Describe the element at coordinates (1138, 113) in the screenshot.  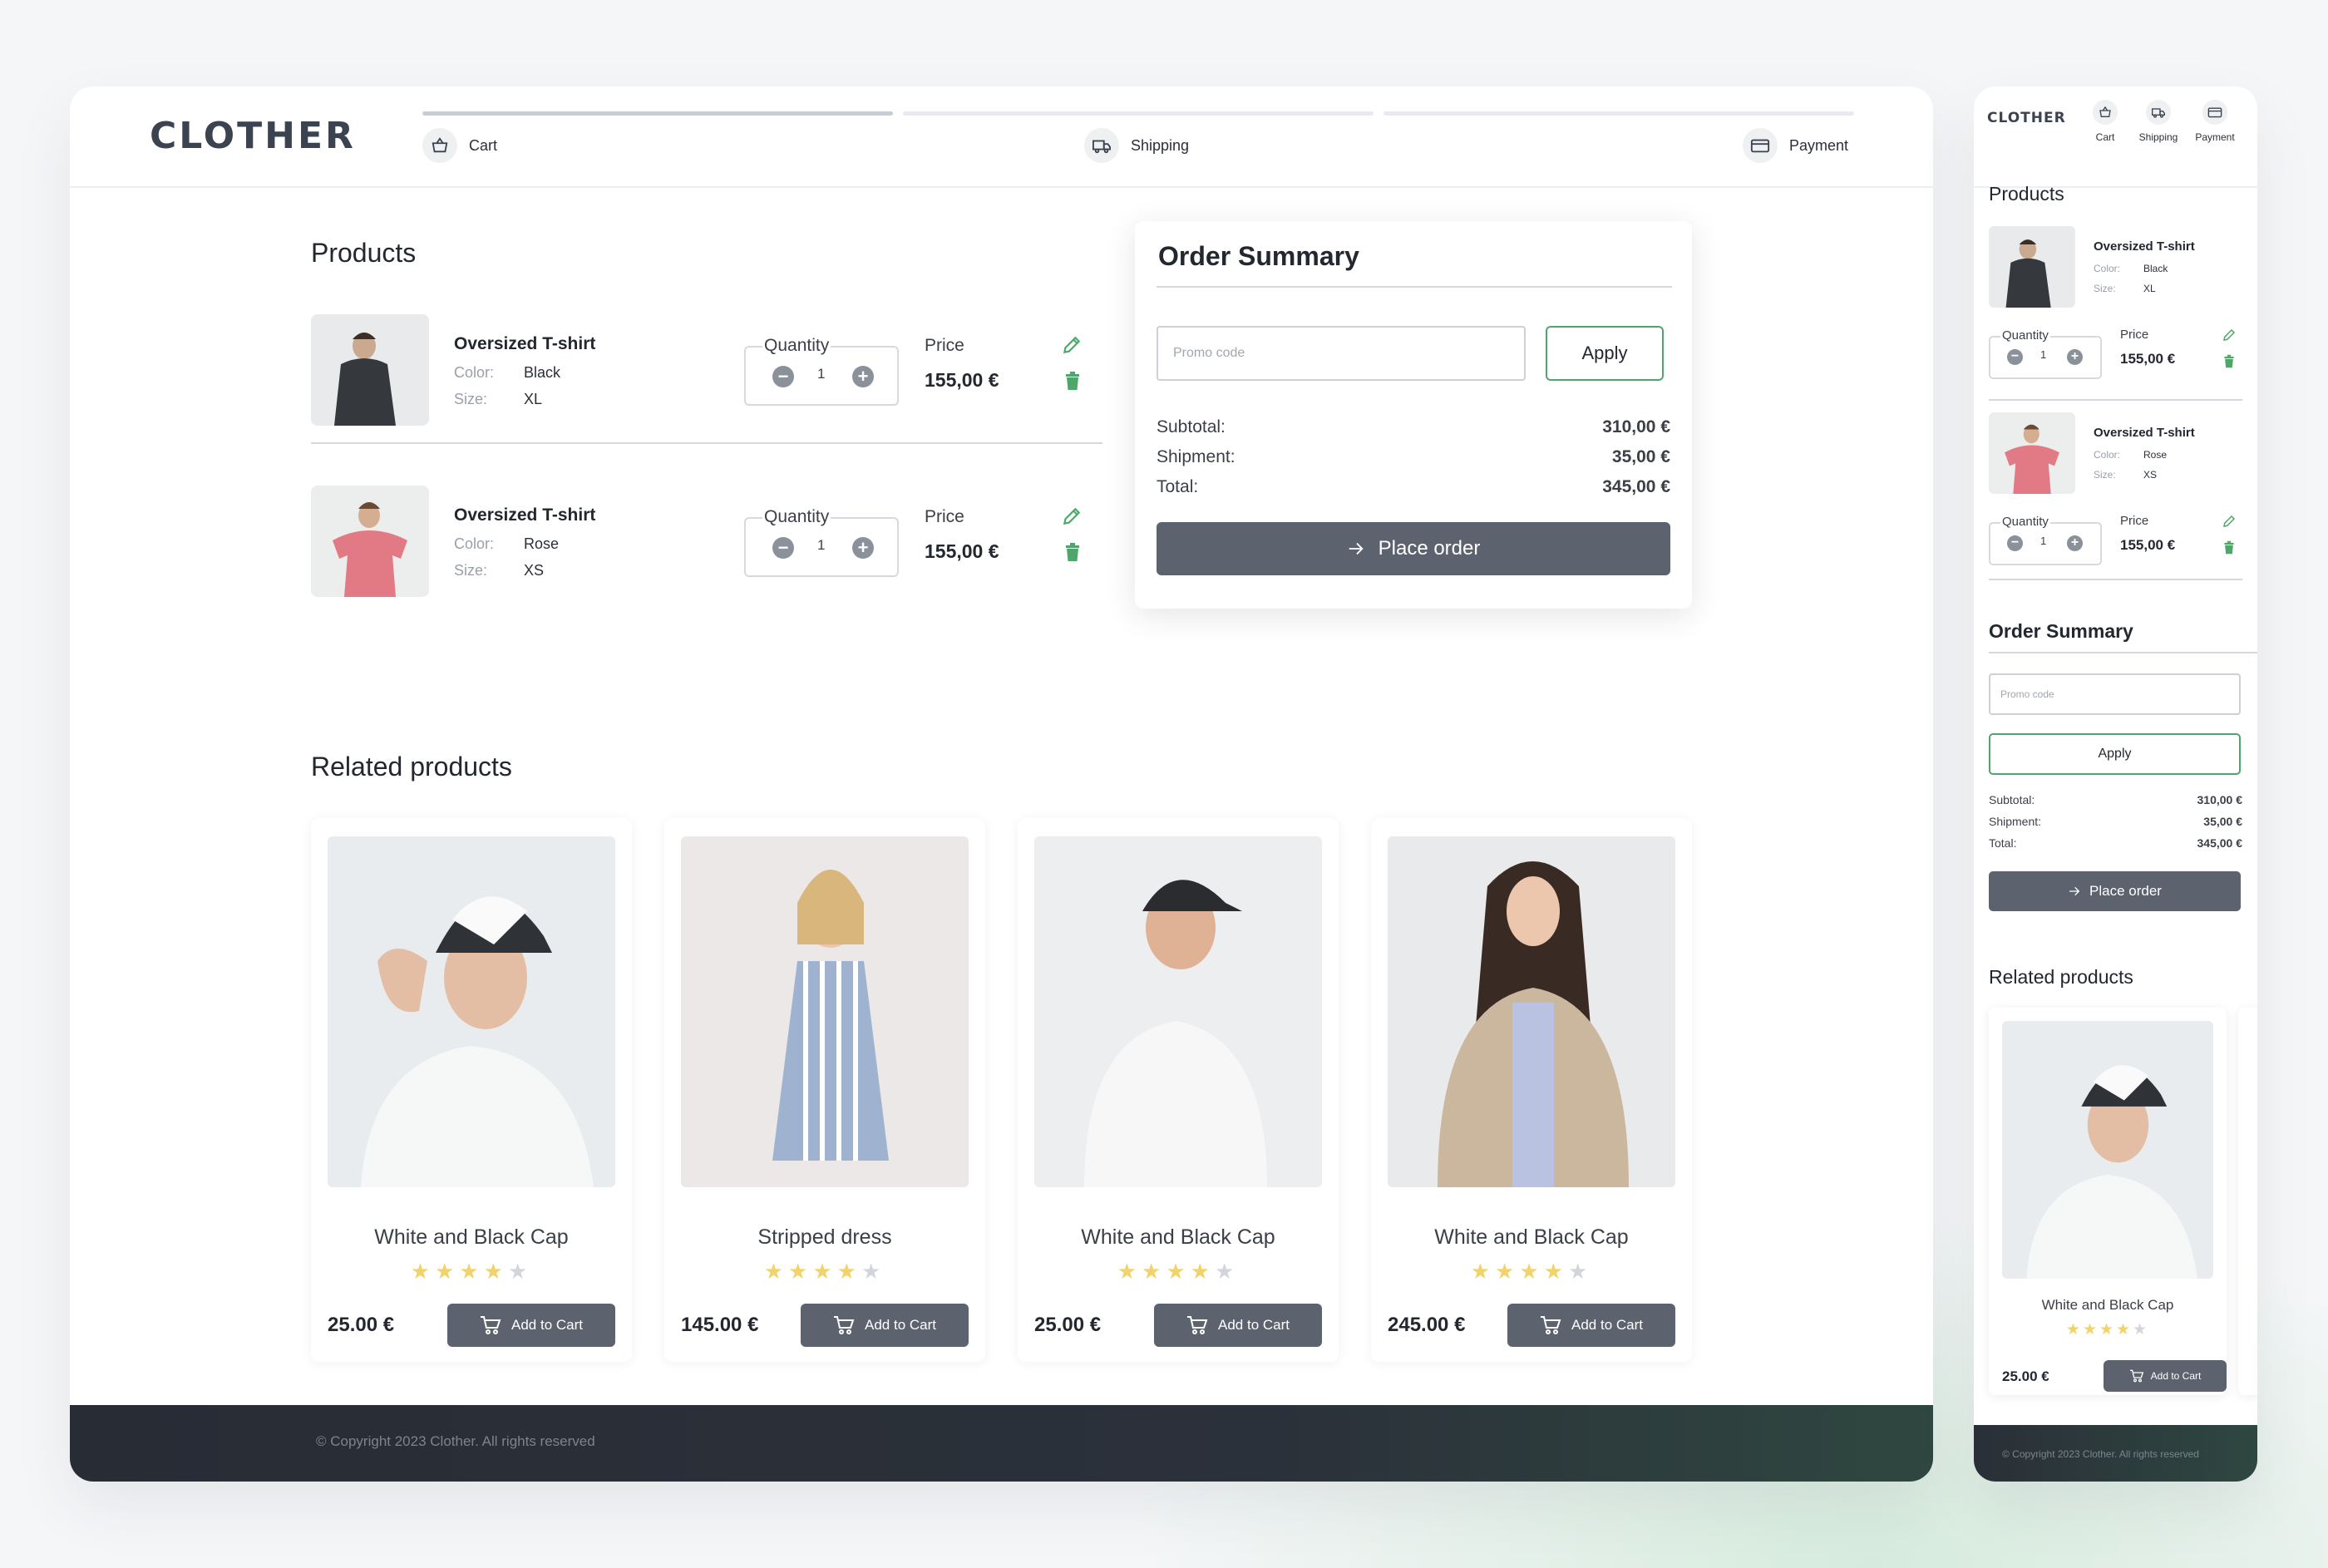
I see `step-progress-shipping` at that location.